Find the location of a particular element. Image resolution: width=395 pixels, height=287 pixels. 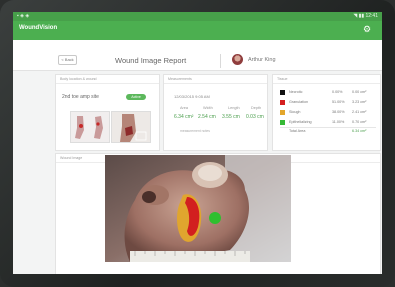

body-diagram-thumbnail is located at coordinates (90, 127).